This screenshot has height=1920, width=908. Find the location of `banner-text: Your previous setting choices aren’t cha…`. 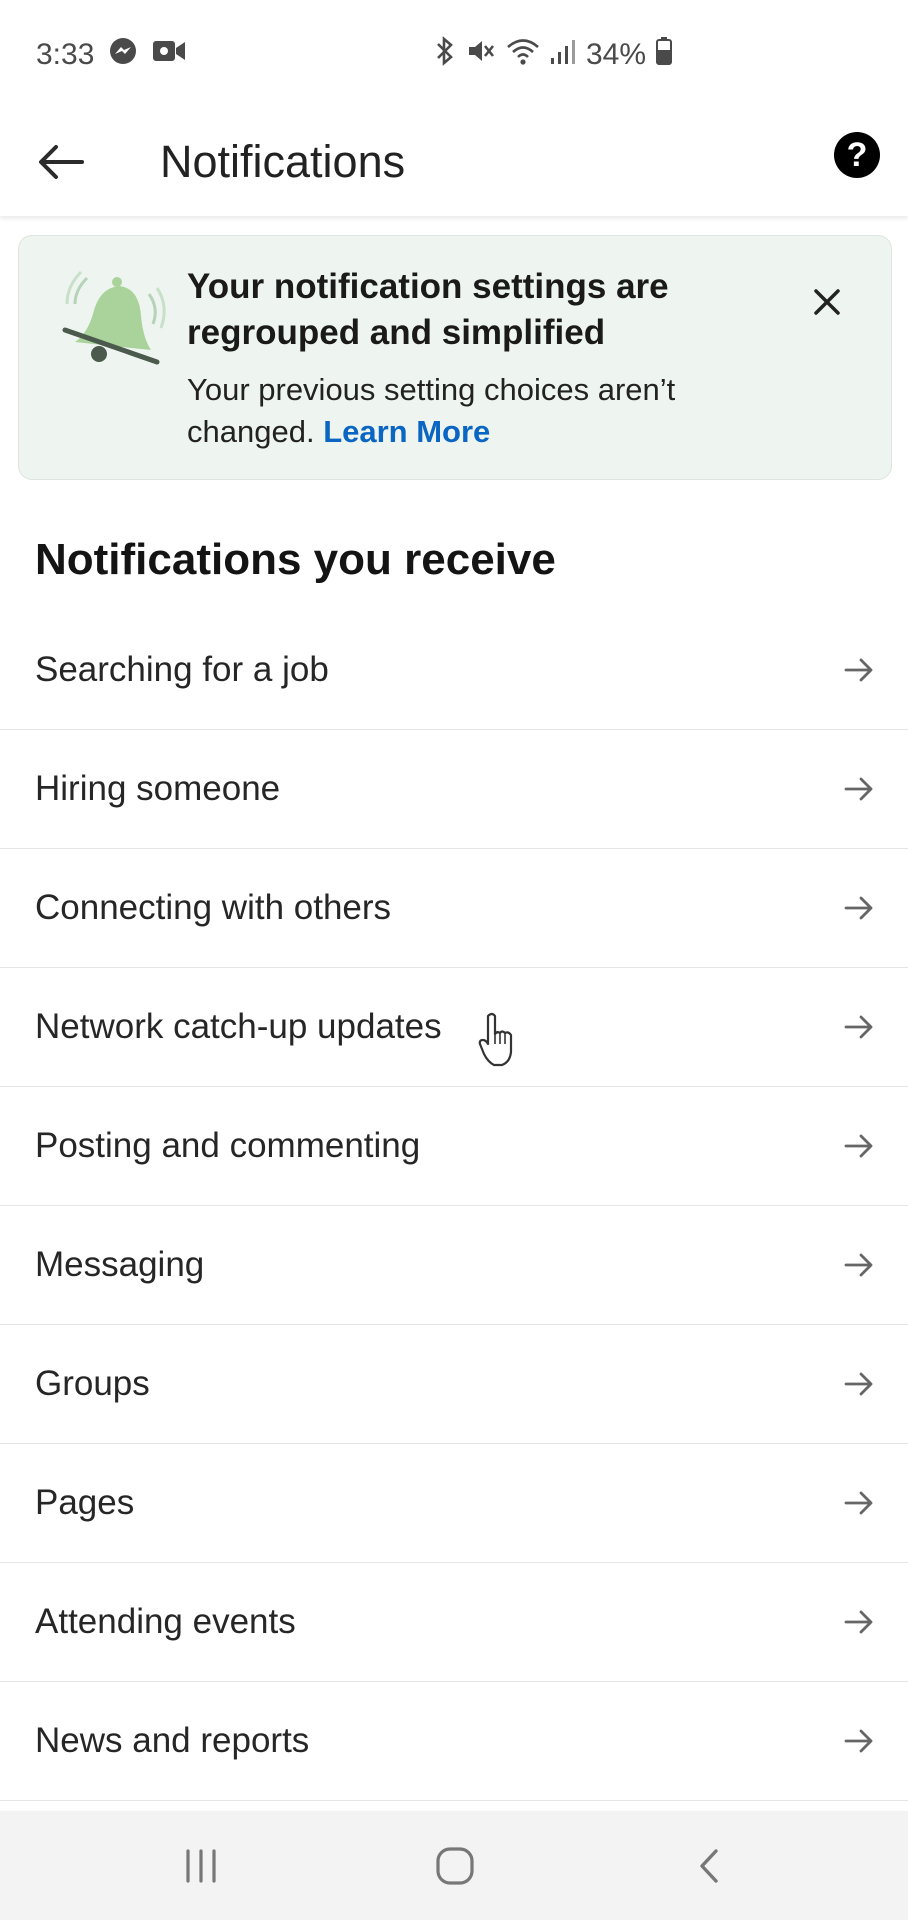

banner-text: Your previous setting choices aren’t cha… is located at coordinates (467, 411).